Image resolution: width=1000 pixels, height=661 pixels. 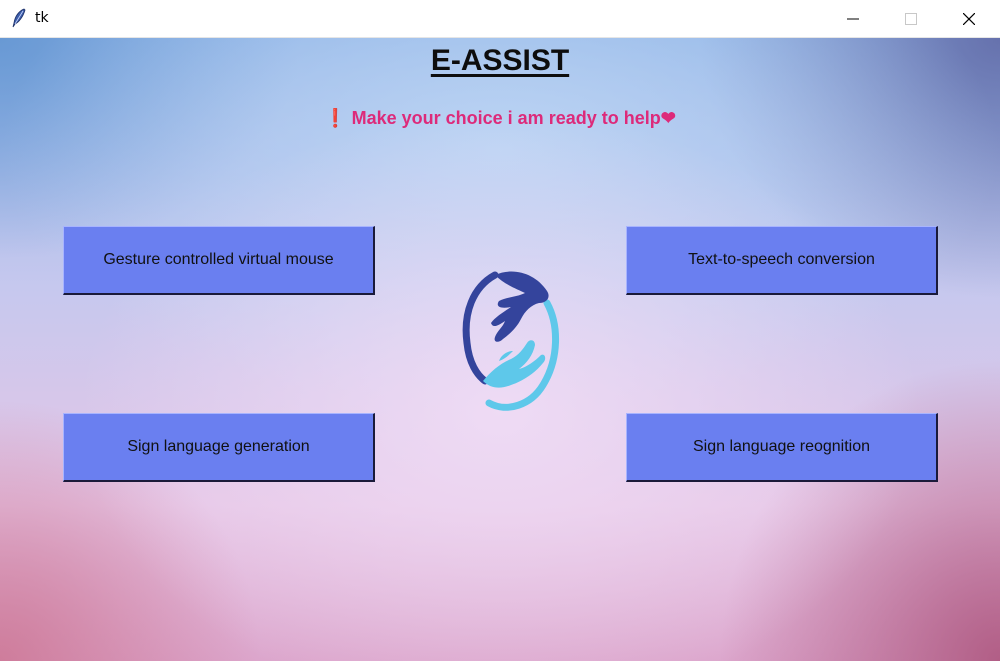 I want to click on heart-icon: ❤, so click(x=668, y=118).